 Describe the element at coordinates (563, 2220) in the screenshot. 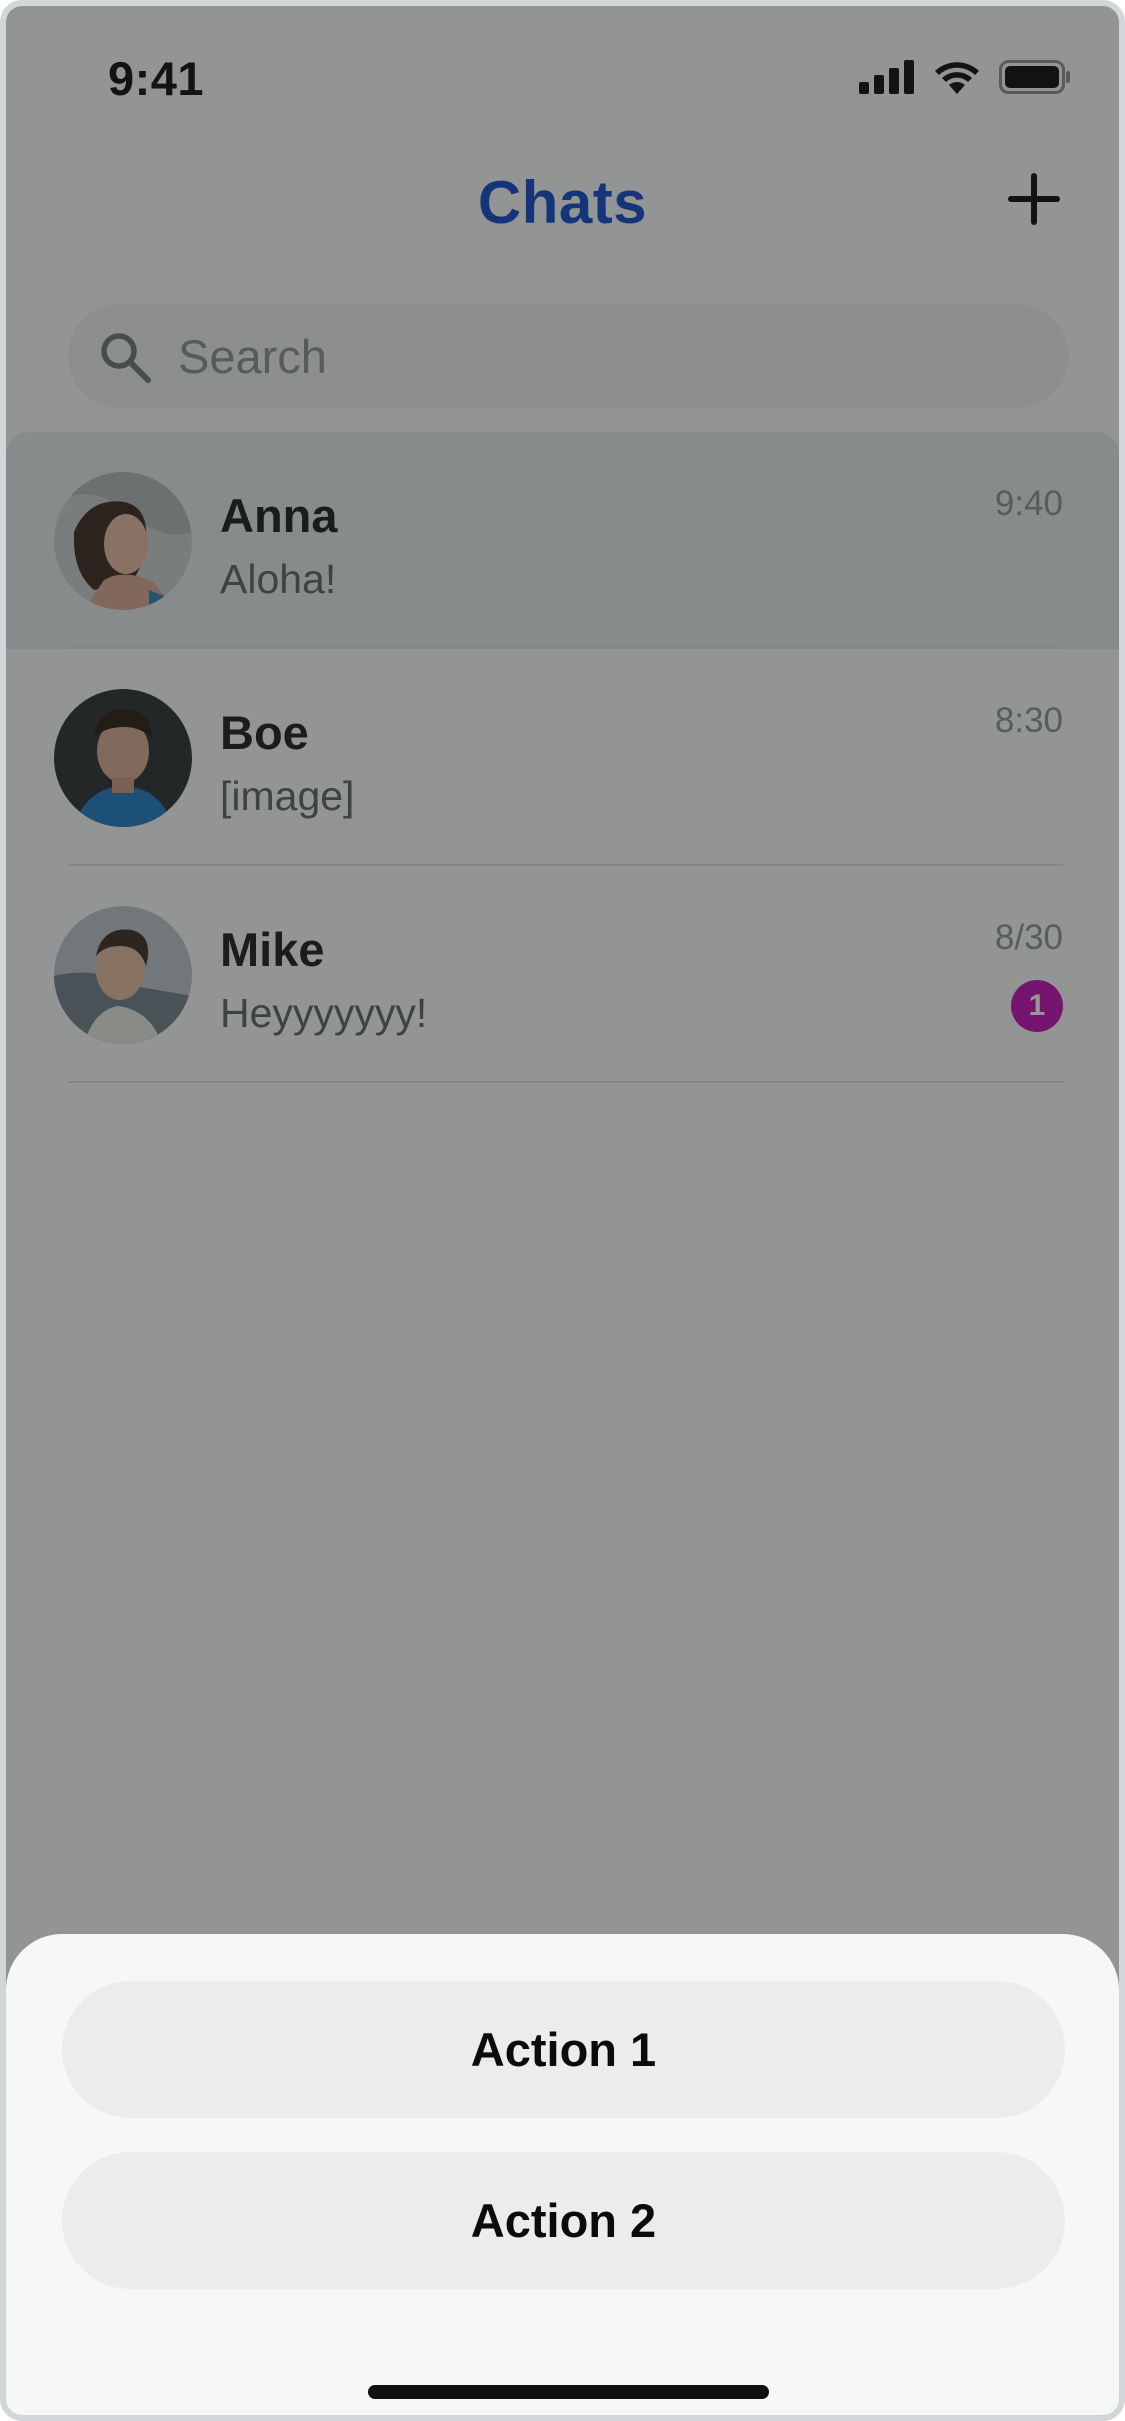

I see `action-2-button: Action 2` at that location.